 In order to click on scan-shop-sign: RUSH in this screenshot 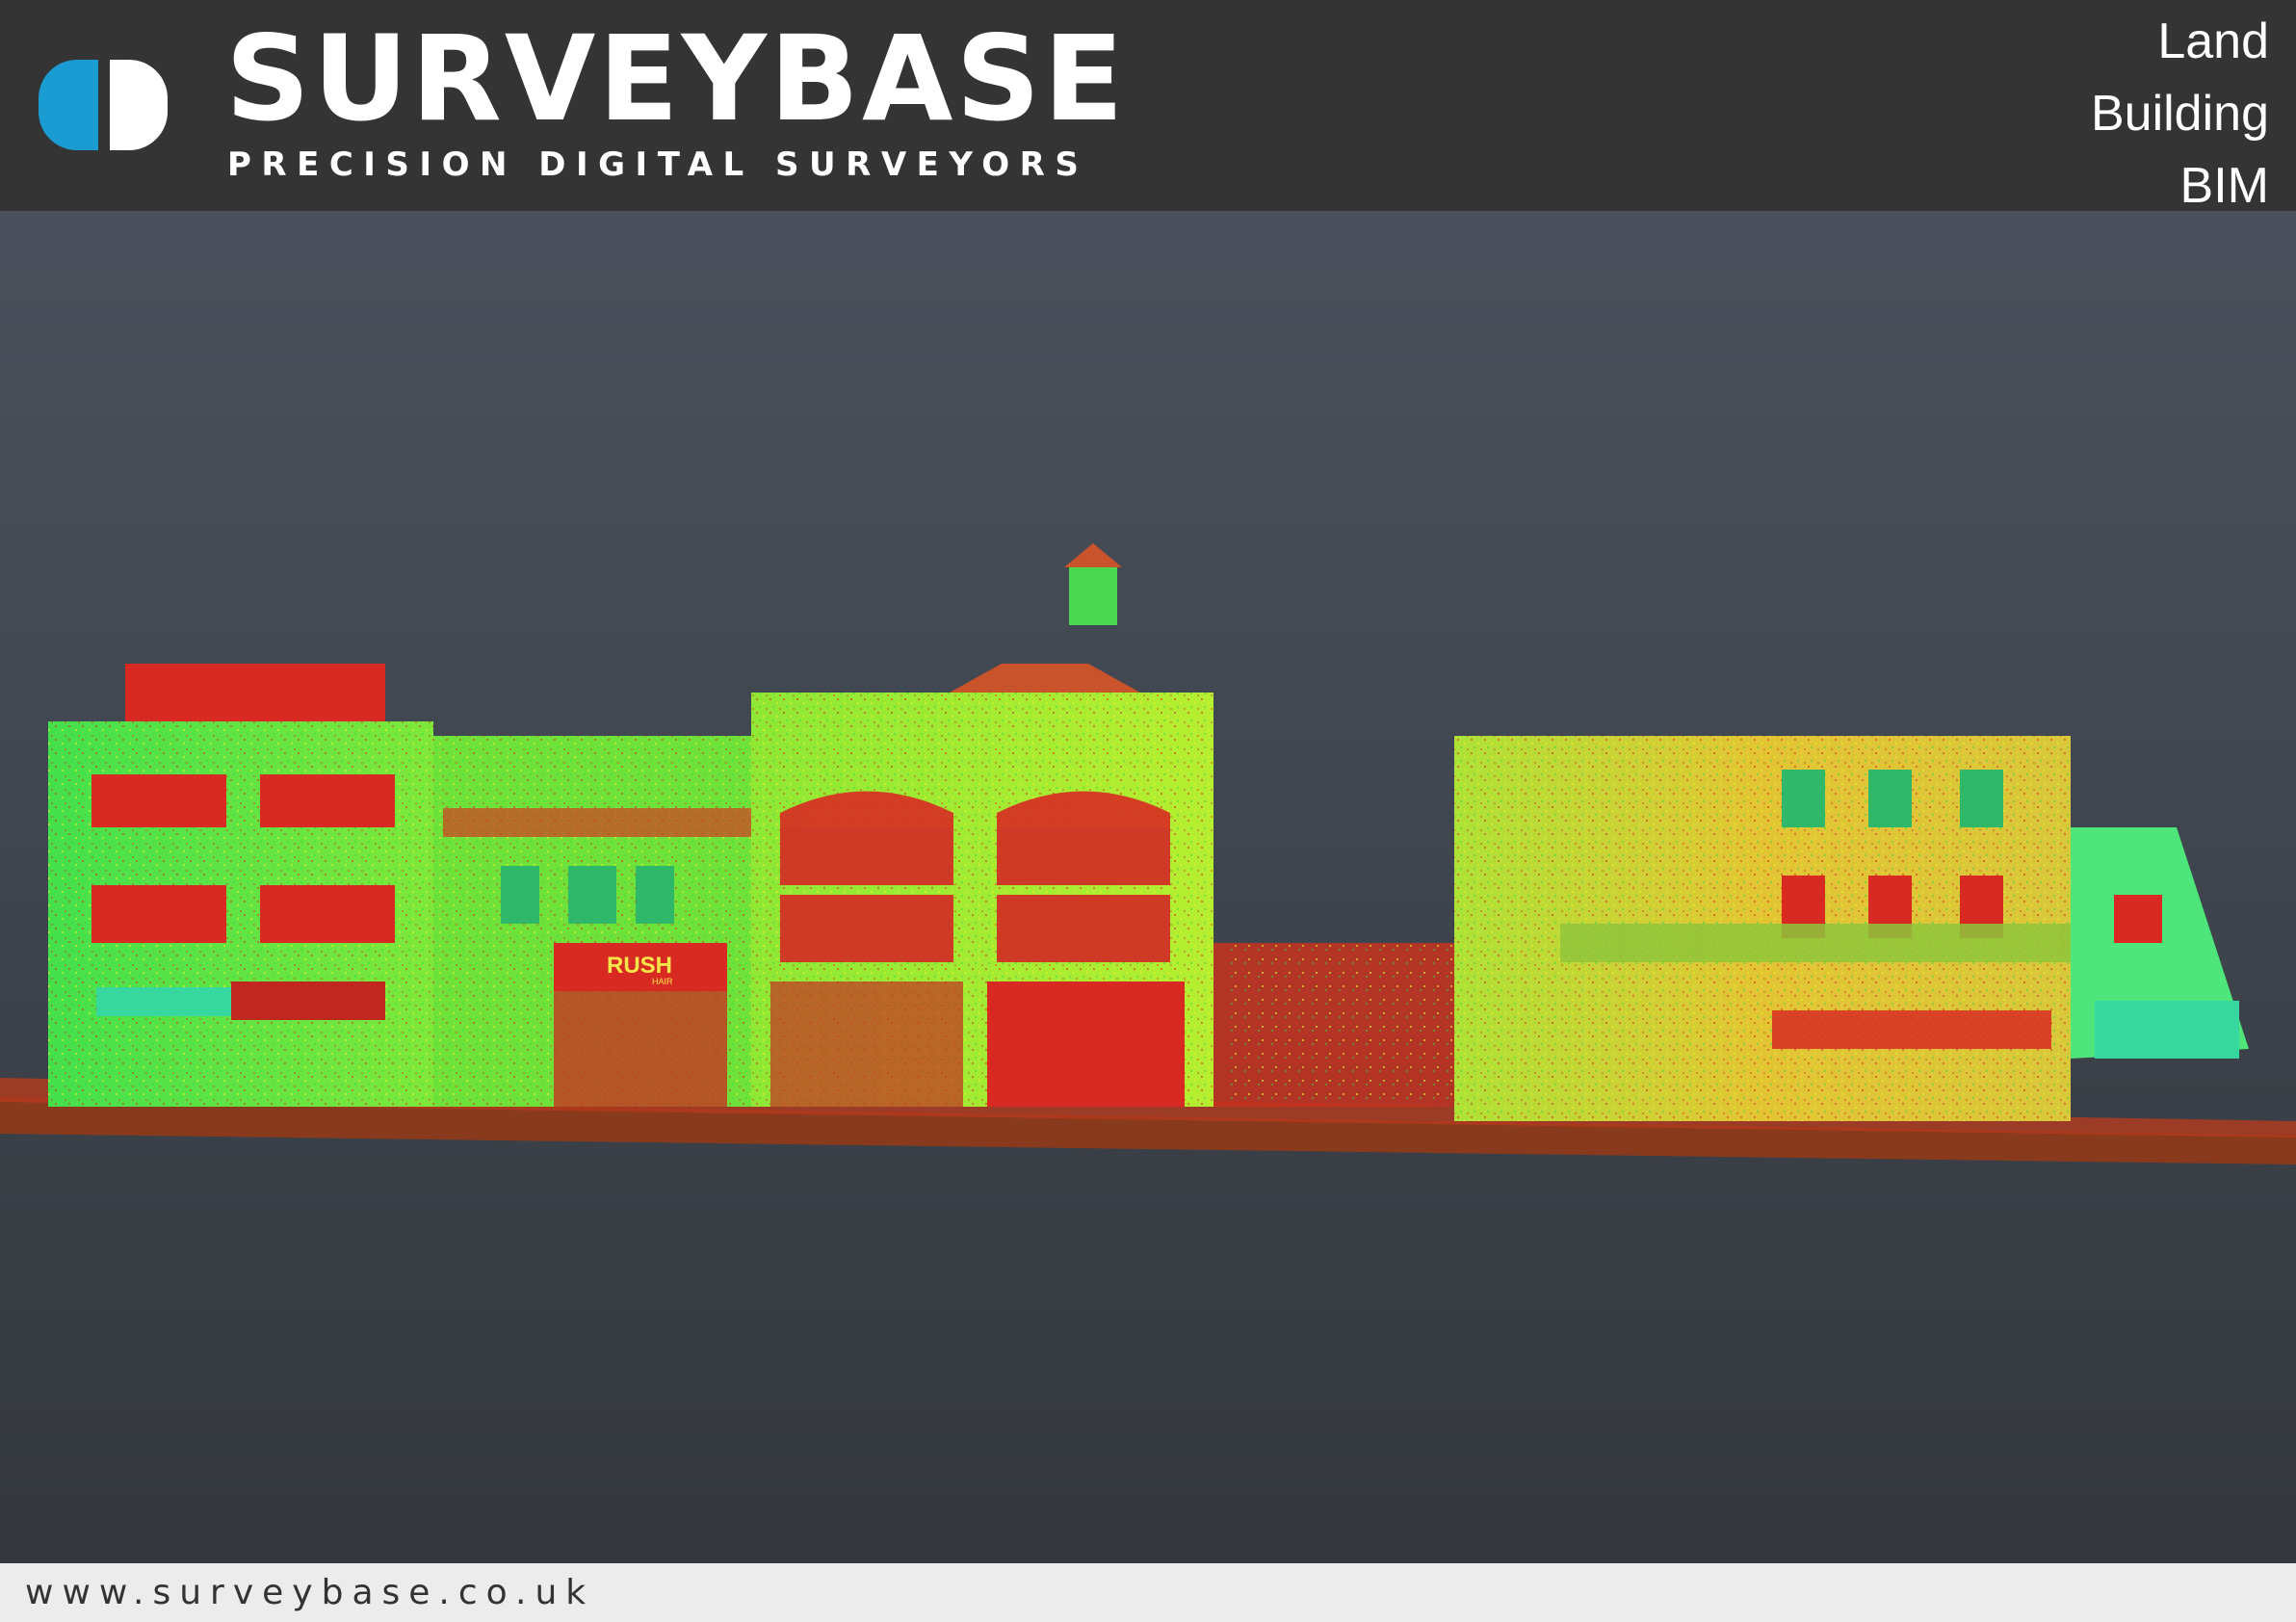, I will do `click(639, 966)`.